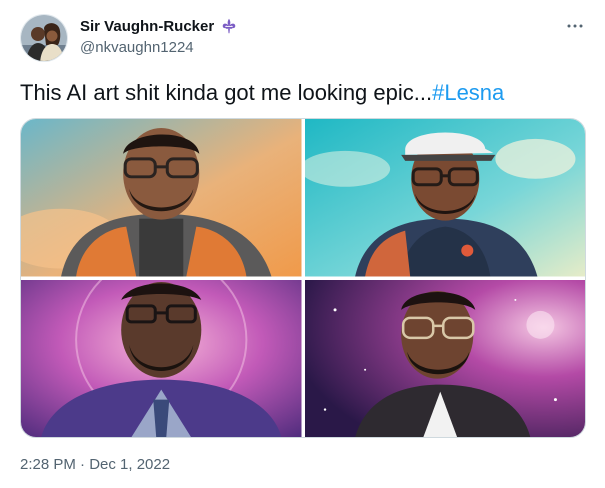  What do you see at coordinates (229, 26) in the screenshot?
I see `fleur-de-lis-icon` at bounding box center [229, 26].